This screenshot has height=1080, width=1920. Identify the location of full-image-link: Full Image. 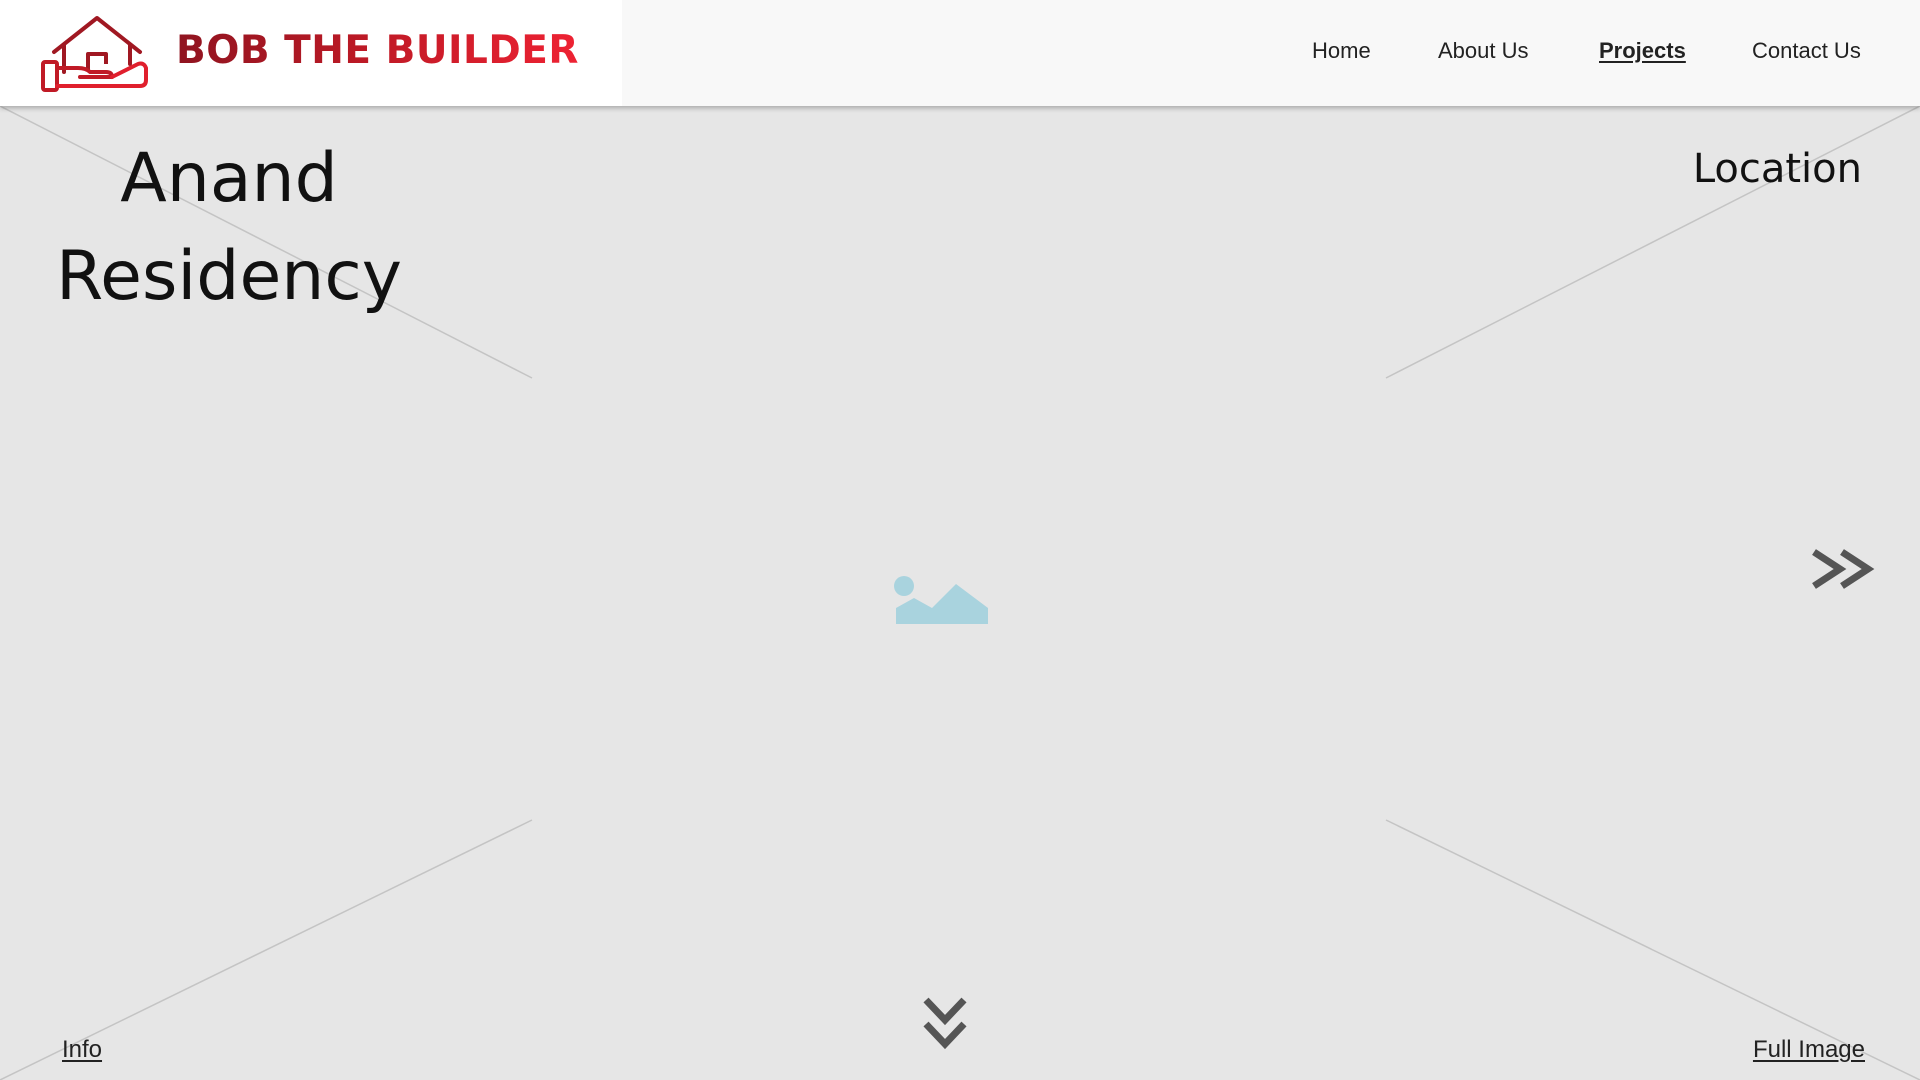
(1809, 1050).